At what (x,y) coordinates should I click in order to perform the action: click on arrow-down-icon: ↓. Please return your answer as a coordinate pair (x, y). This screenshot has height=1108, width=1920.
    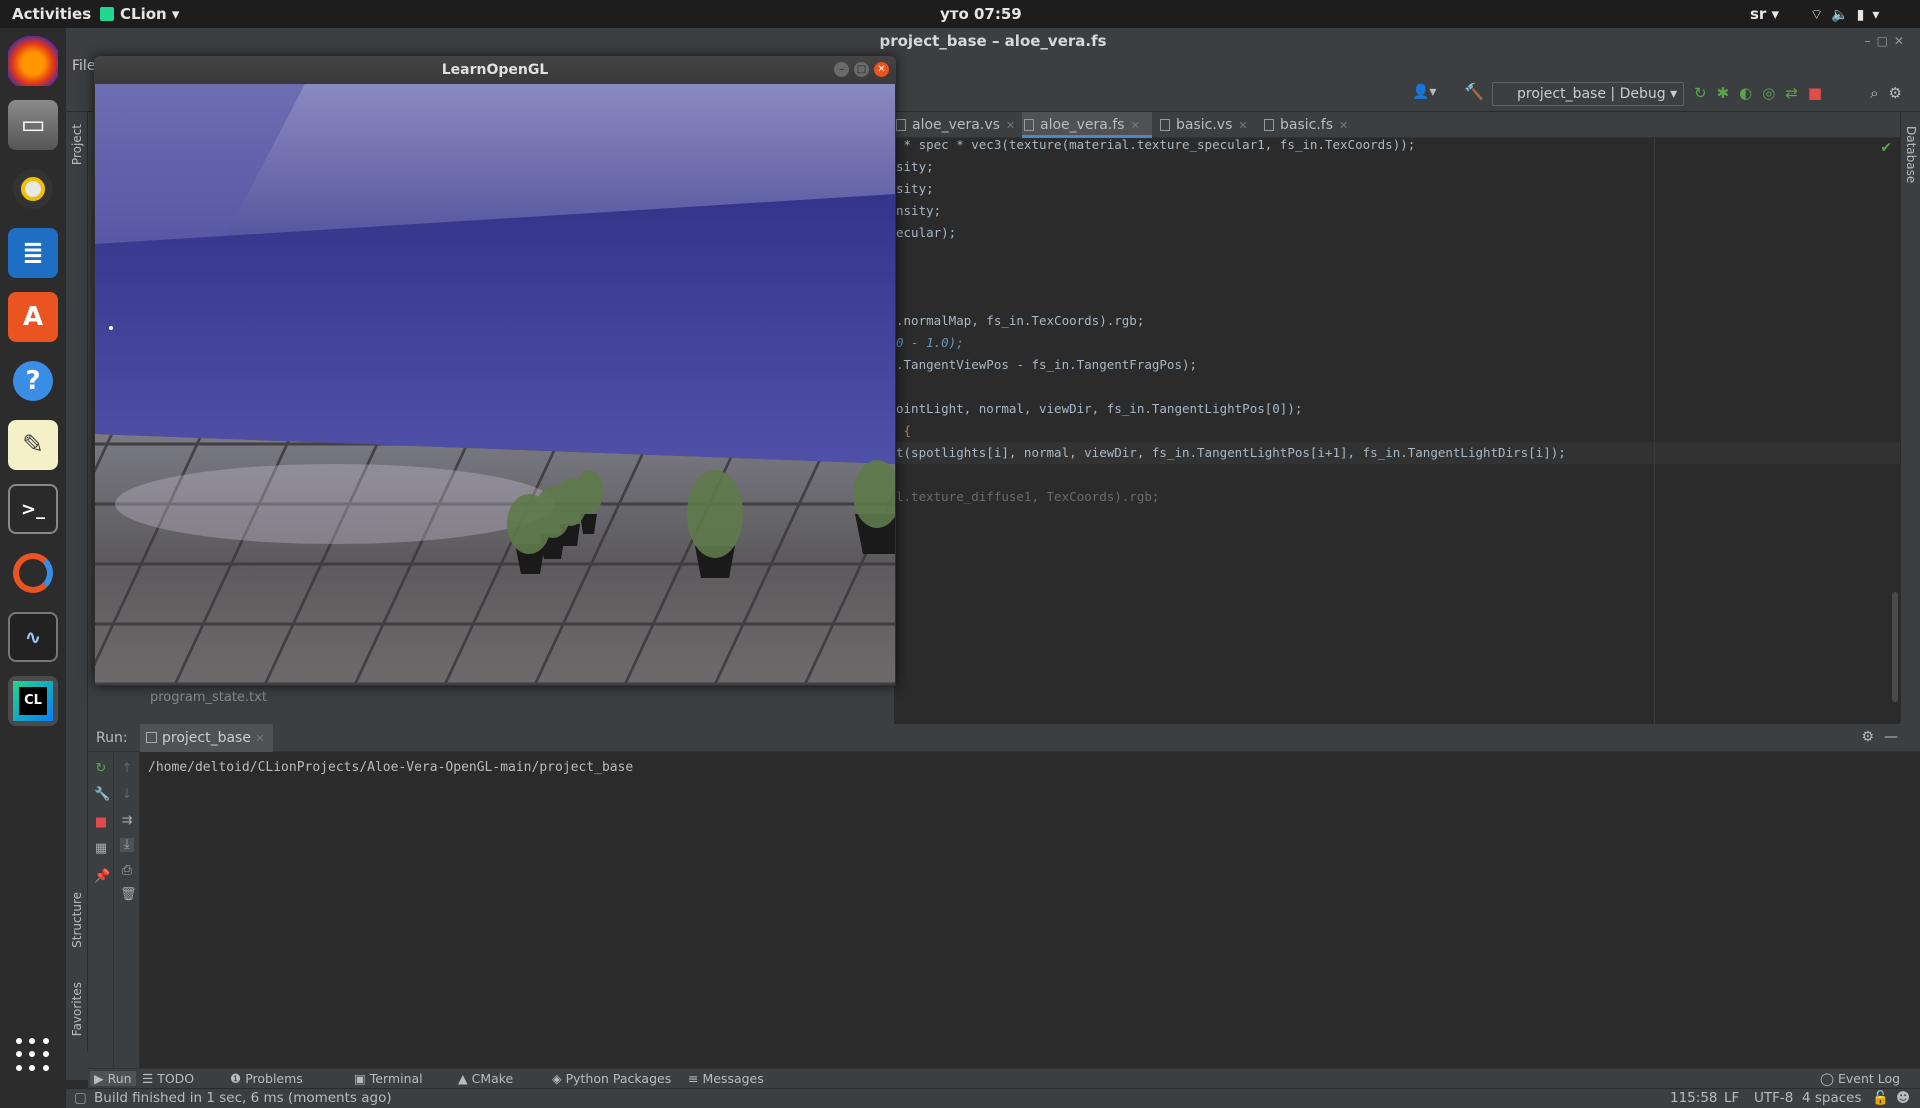
    Looking at the image, I should click on (127, 795).